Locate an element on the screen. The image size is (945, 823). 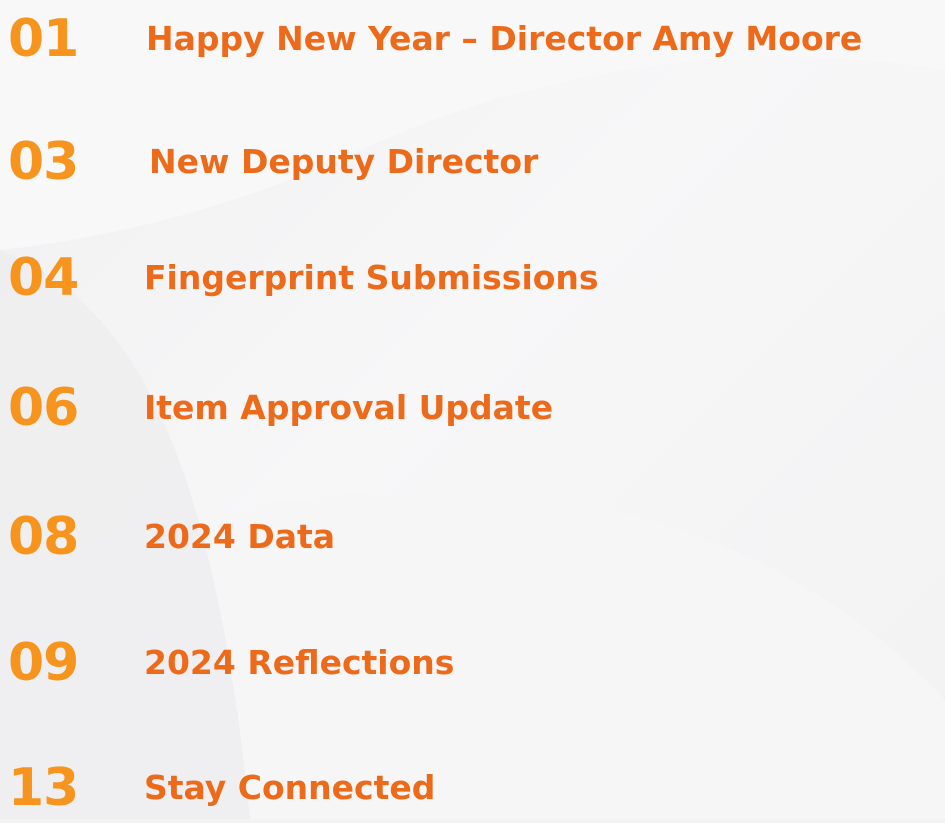
page-number: 08 is located at coordinates (43, 537).